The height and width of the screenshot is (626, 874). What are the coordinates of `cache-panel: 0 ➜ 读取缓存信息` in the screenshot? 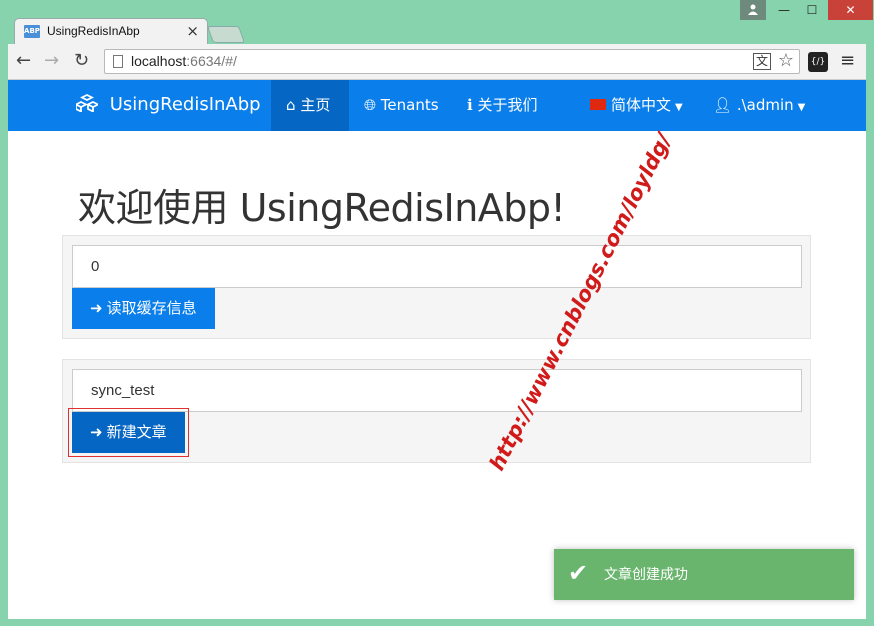 It's located at (436, 287).